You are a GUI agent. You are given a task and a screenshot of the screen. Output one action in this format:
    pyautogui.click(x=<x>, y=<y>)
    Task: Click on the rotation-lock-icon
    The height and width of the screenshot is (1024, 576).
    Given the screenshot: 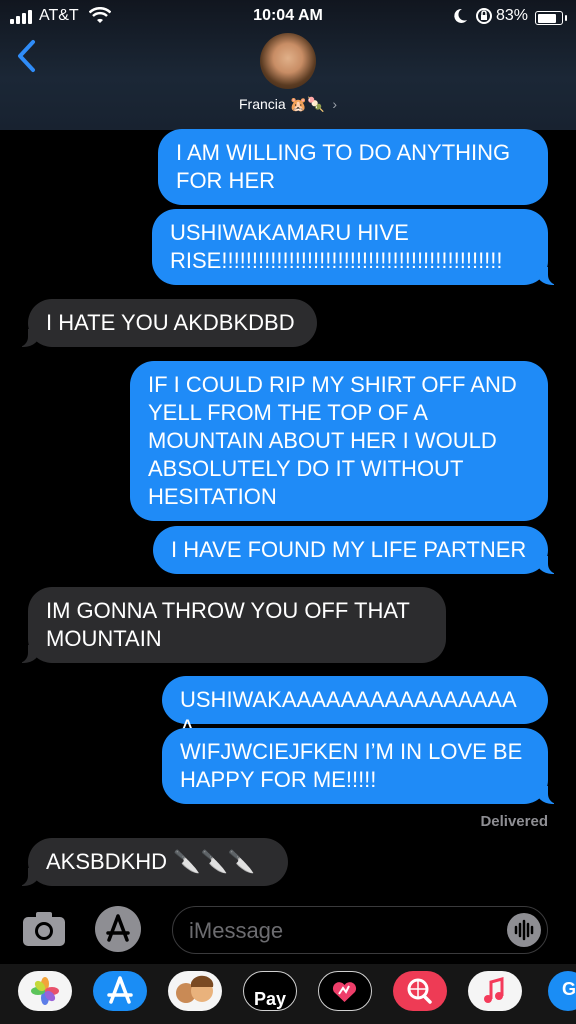 What is the action you would take?
    pyautogui.click(x=484, y=16)
    